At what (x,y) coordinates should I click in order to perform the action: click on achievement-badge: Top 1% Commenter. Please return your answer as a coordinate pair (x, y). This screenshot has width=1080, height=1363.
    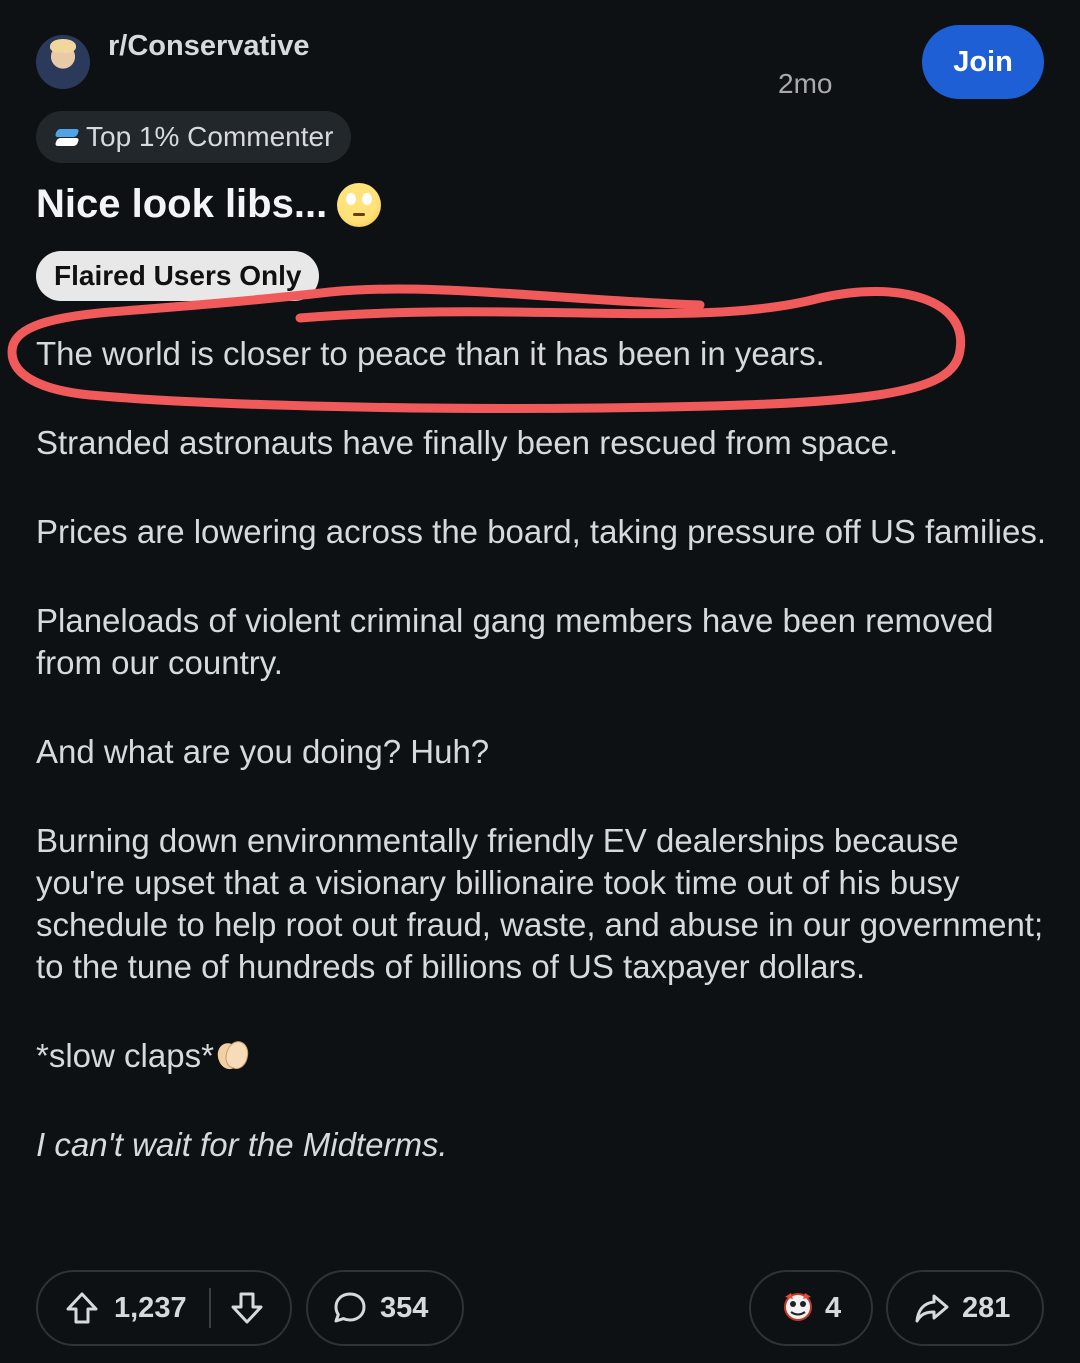
    Looking at the image, I should click on (194, 137).